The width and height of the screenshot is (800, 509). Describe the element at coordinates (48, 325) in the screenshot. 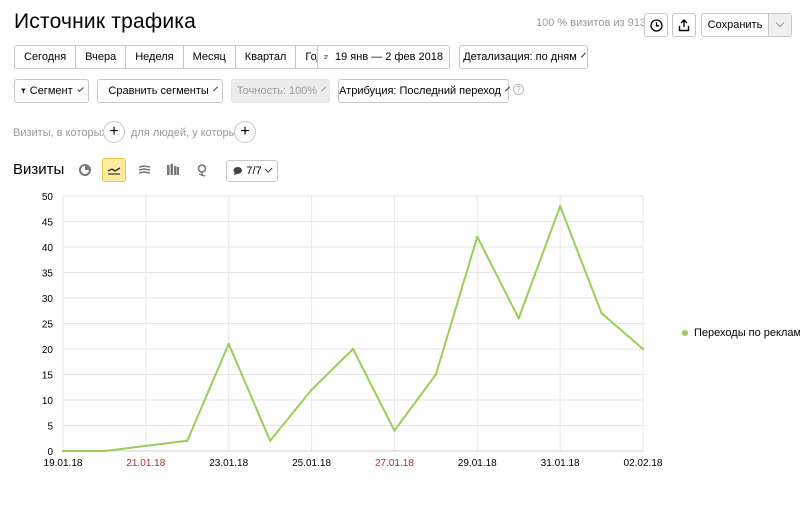

I see `y-tick-label: 25` at that location.